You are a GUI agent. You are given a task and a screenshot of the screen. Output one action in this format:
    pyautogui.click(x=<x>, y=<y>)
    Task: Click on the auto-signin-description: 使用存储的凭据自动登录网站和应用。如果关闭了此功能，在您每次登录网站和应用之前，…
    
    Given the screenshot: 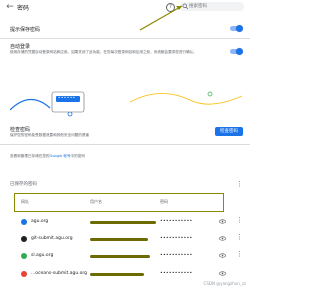 What is the action you would take?
    pyautogui.click(x=103, y=52)
    